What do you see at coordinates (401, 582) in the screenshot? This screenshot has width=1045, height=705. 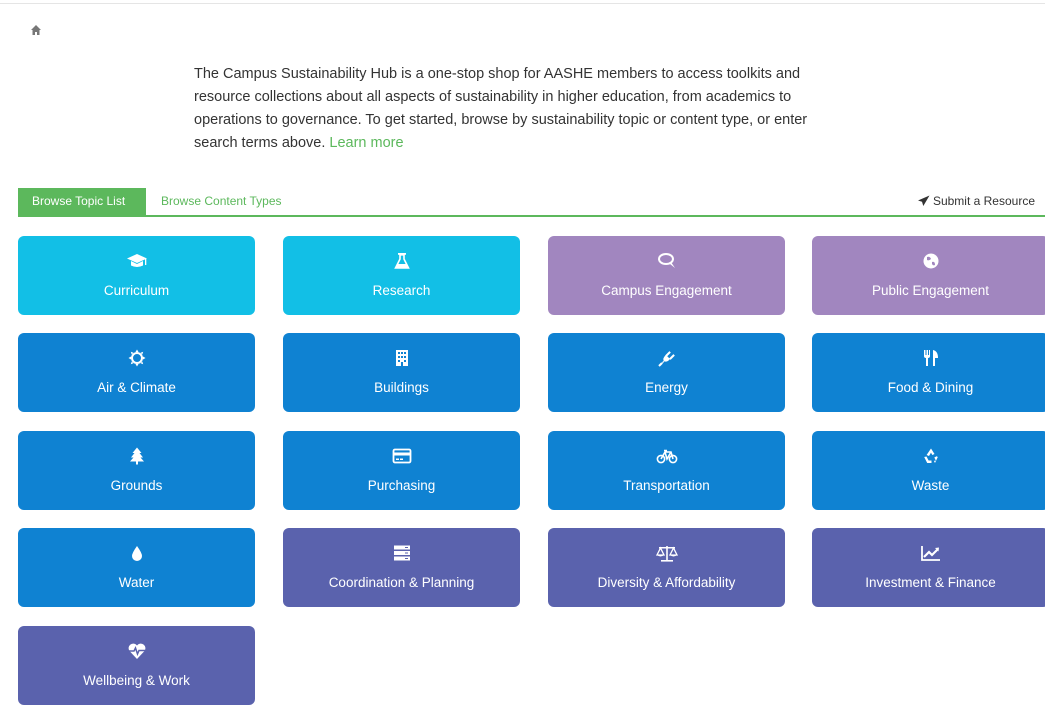 I see `topic-tile-label: Coordination & Planning` at bounding box center [401, 582].